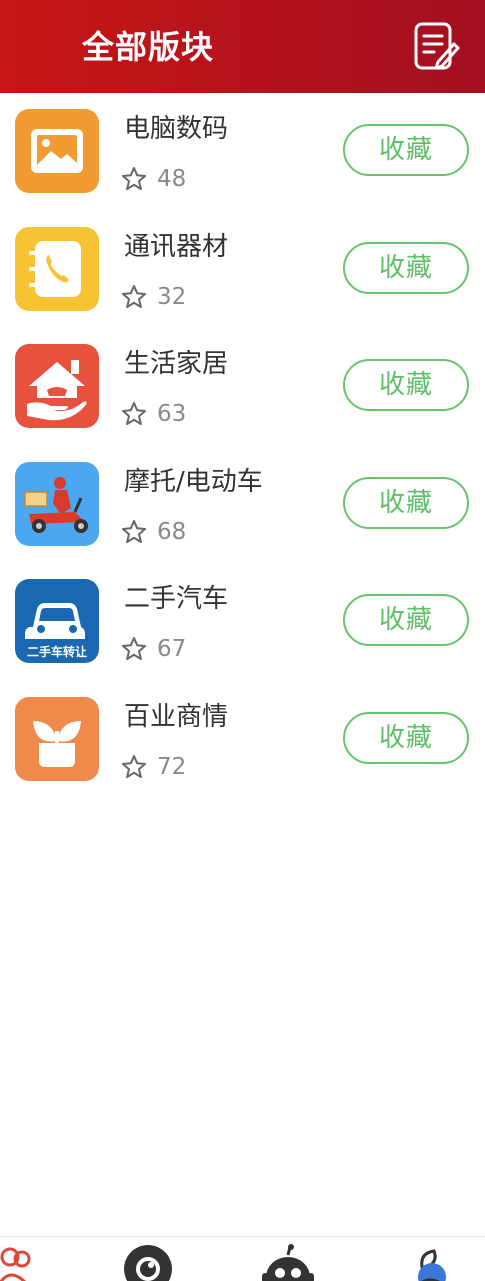  I want to click on favorite-count: 32, so click(172, 296).